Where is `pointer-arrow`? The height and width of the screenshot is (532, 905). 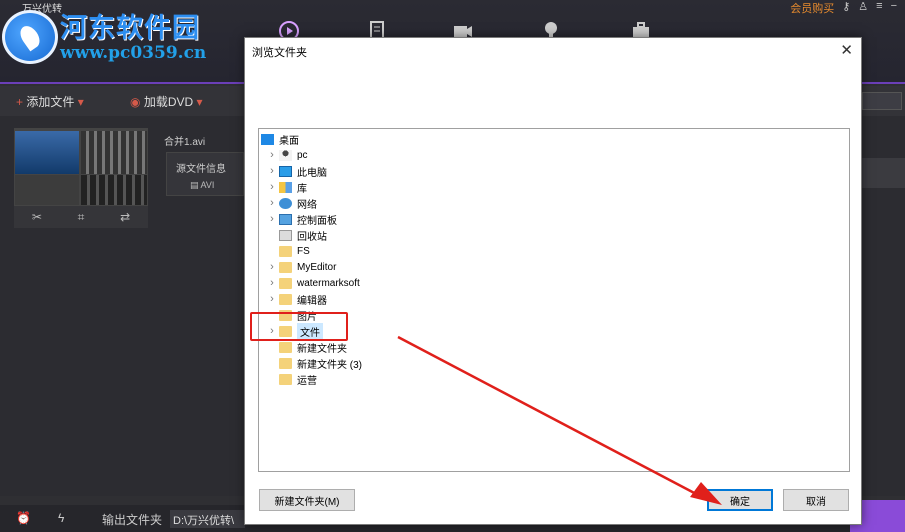 pointer-arrow is located at coordinates (559, 420).